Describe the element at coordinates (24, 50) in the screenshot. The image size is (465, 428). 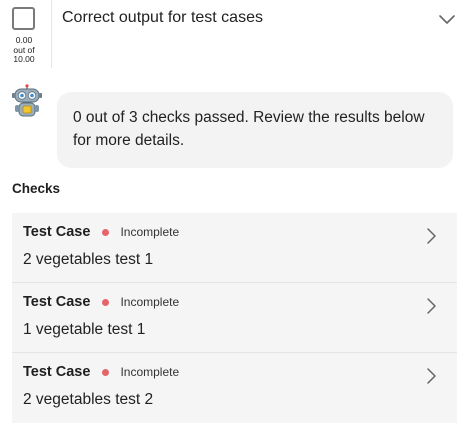
I see `rubric-score: 0.00 out of 10.00` at that location.